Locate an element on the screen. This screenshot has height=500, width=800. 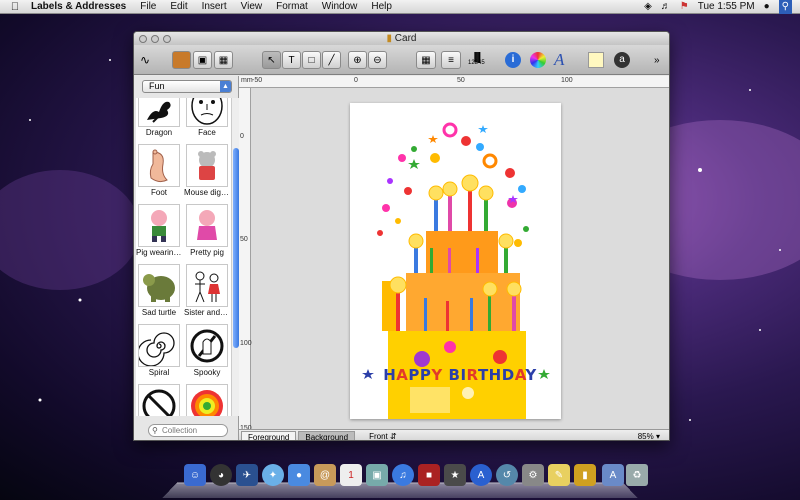
line-tool-icon: ╱ is located at coordinates (331, 60).